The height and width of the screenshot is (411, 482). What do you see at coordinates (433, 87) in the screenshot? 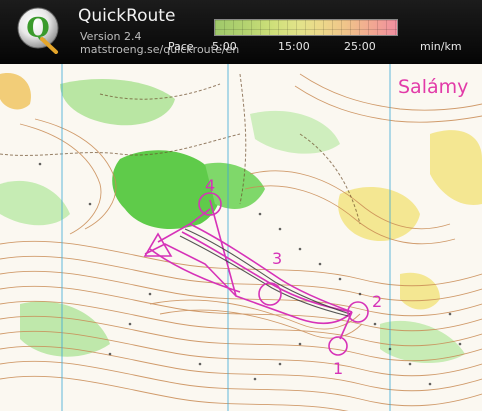
I see `map-title: Salámy` at bounding box center [433, 87].